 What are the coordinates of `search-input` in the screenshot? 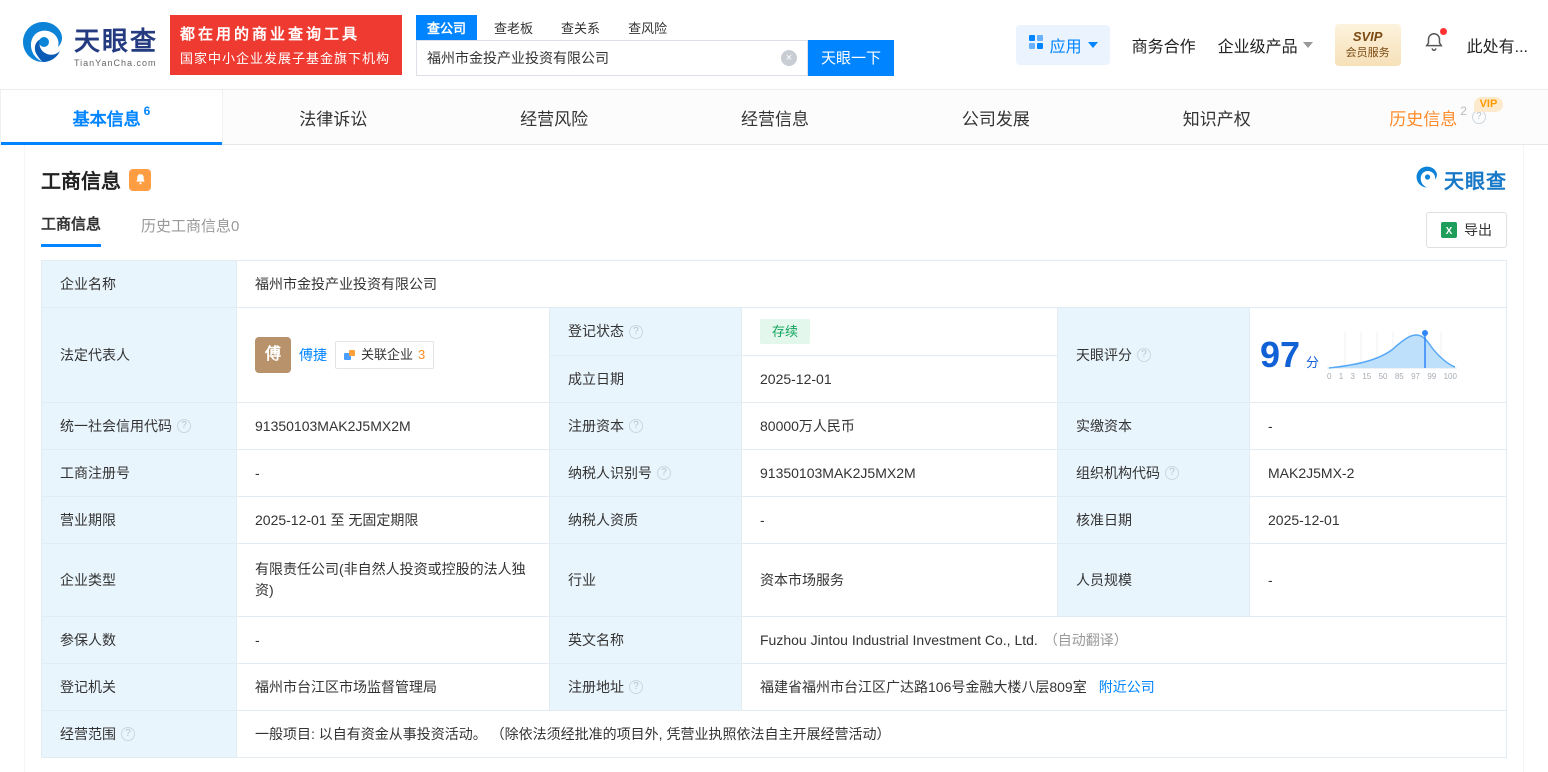 It's located at (604, 57).